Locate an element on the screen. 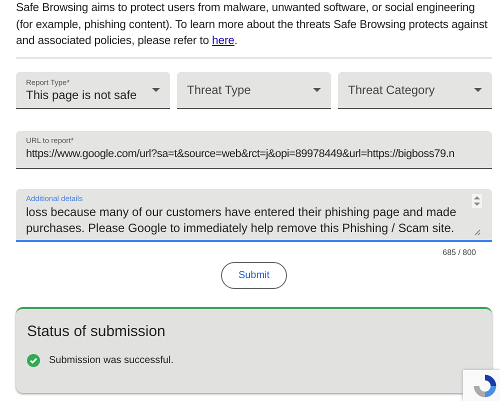  spinner-icon is located at coordinates (477, 201).